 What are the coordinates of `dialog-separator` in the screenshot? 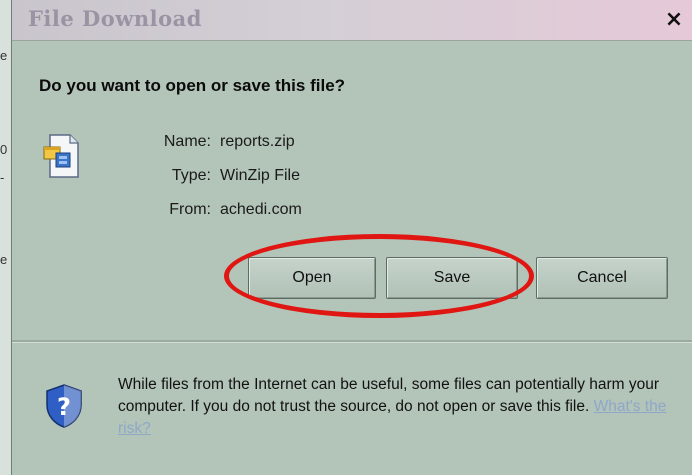 It's located at (352, 341).